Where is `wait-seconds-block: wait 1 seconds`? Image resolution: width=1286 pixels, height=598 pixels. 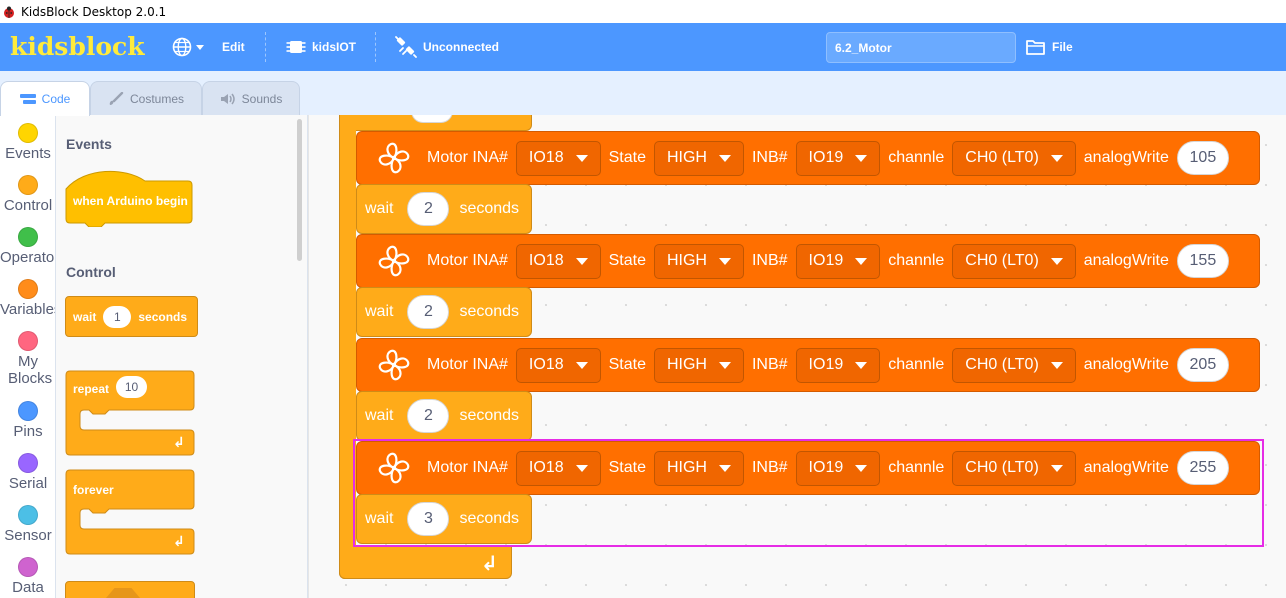
wait-seconds-block: wait 1 seconds is located at coordinates (131, 316).